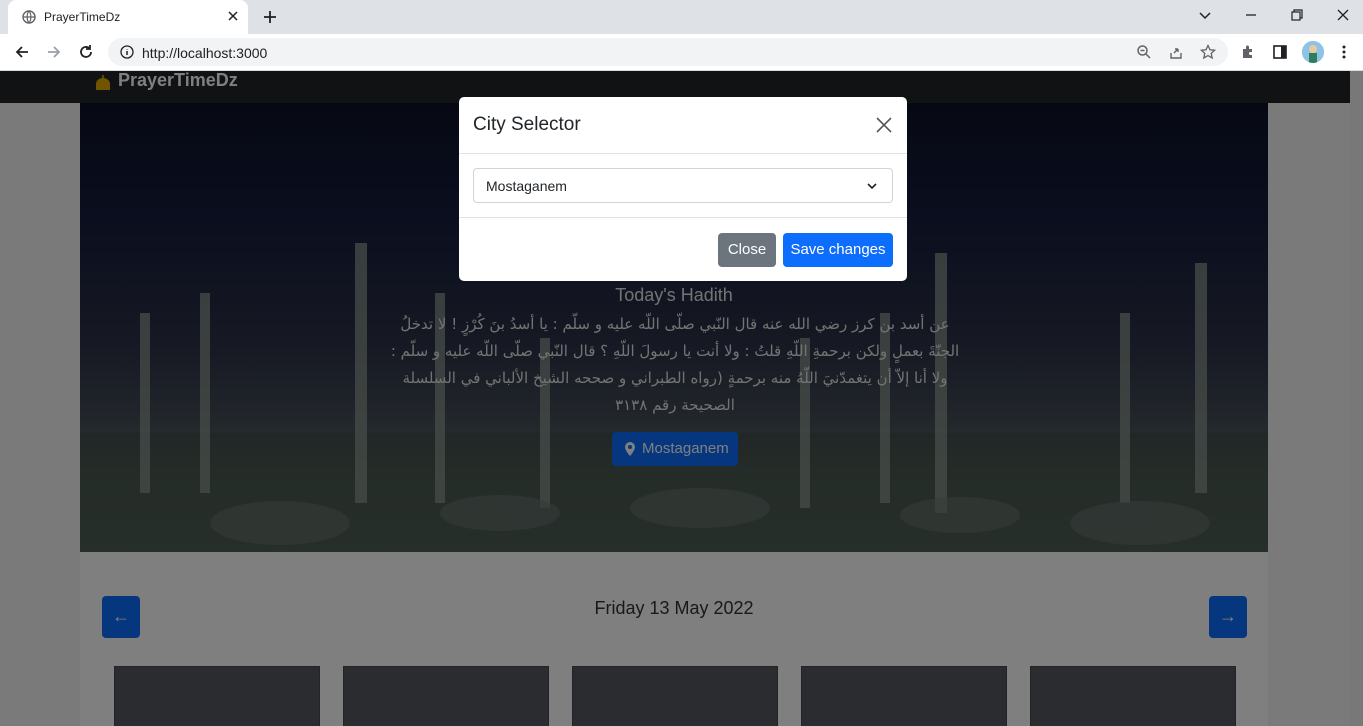  I want to click on share-icon, so click(1176, 52).